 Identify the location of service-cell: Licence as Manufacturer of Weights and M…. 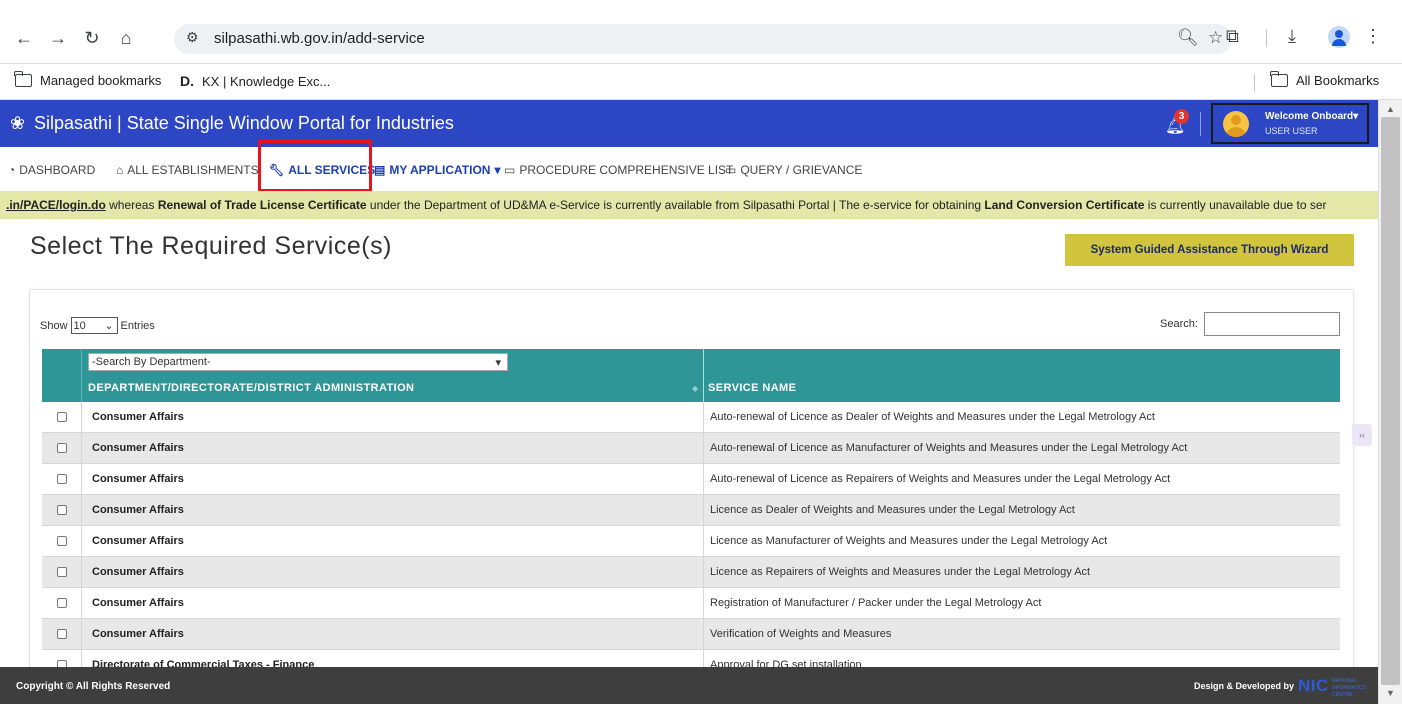
(909, 541).